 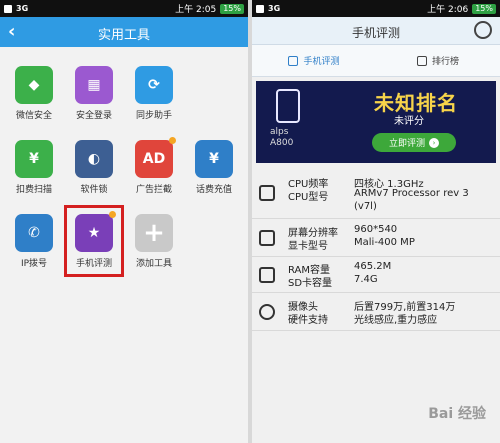 I want to click on score-banner: alps A800 未知排名 未评分 立即评测 ›, so click(x=376, y=122).